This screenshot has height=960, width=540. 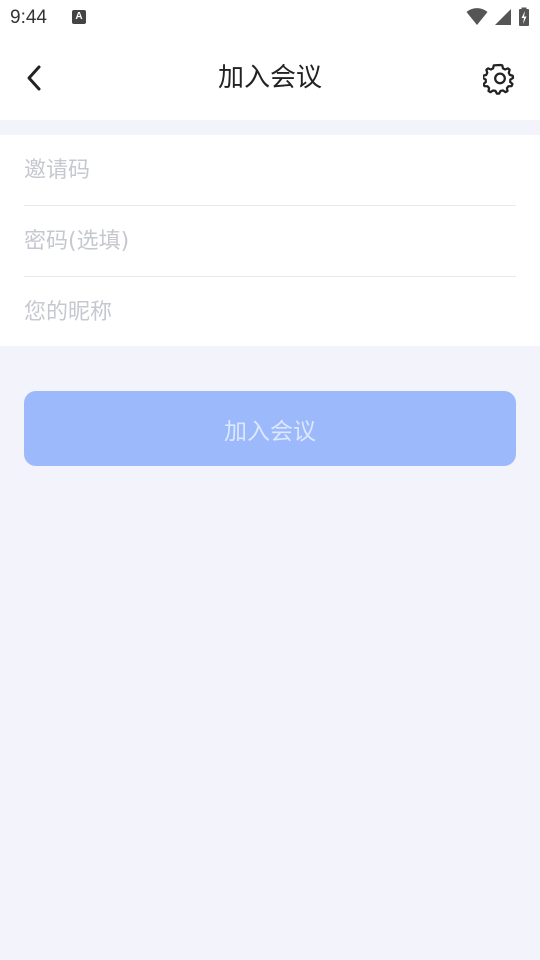 I want to click on invite-code-input, so click(x=270, y=170).